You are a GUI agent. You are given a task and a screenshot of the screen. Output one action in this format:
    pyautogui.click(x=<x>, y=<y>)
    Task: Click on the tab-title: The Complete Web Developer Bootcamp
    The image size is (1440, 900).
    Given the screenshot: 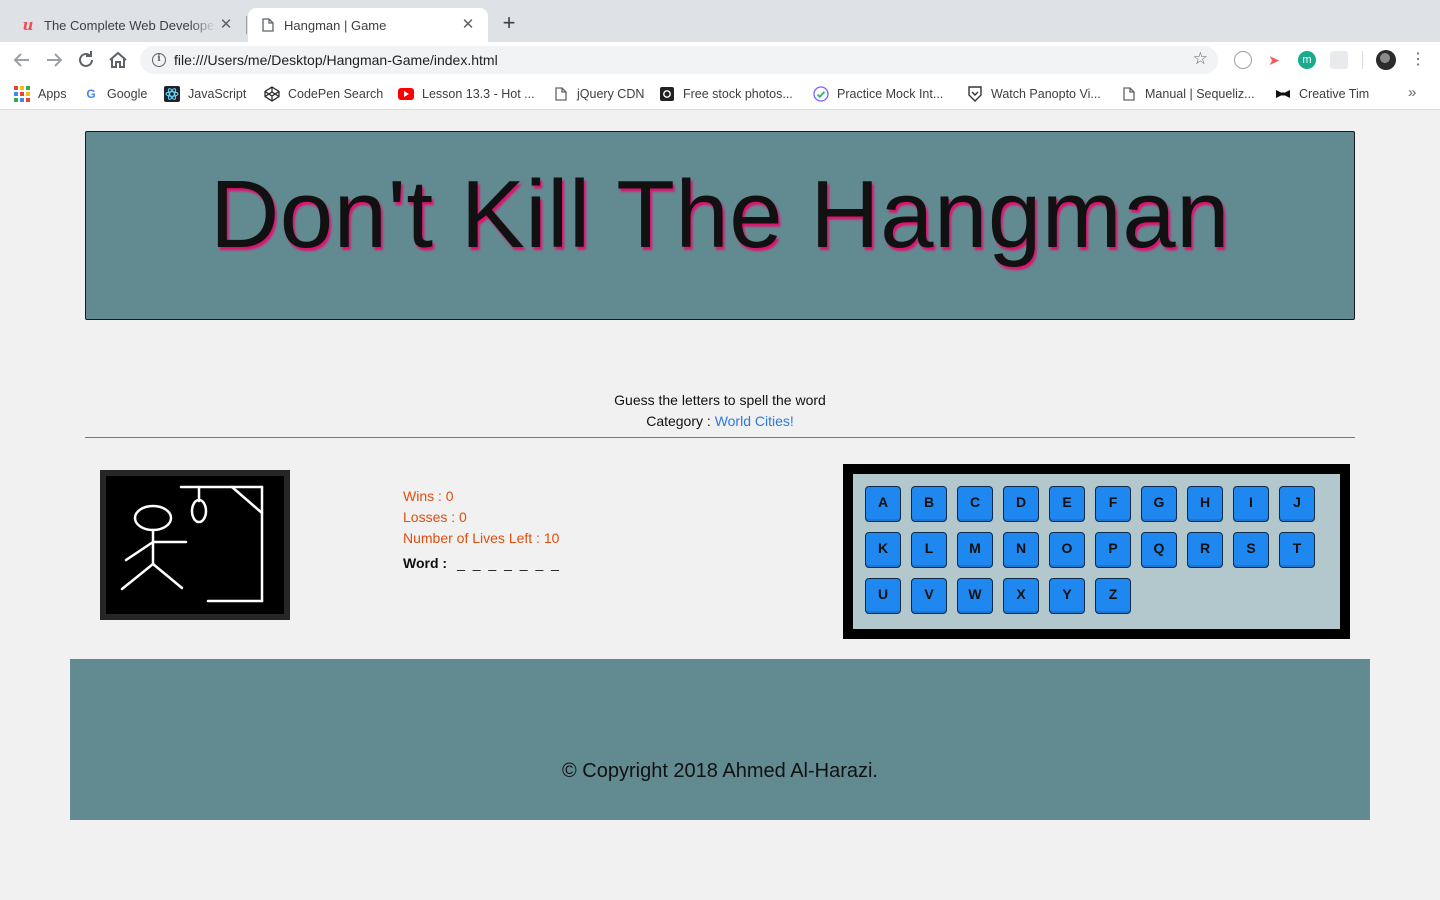 What is the action you would take?
    pyautogui.click(x=130, y=25)
    